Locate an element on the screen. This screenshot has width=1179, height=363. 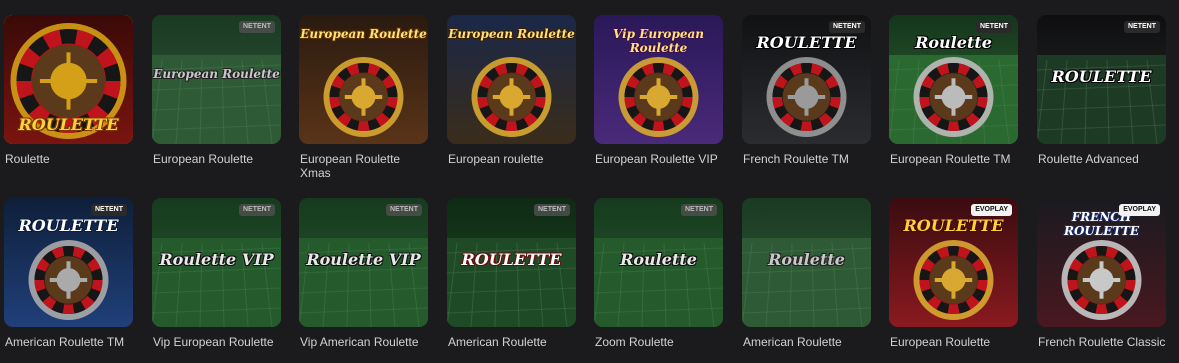
game-tile: ROULETTE EVOPLAY European Roulette is located at coordinates (953, 273).